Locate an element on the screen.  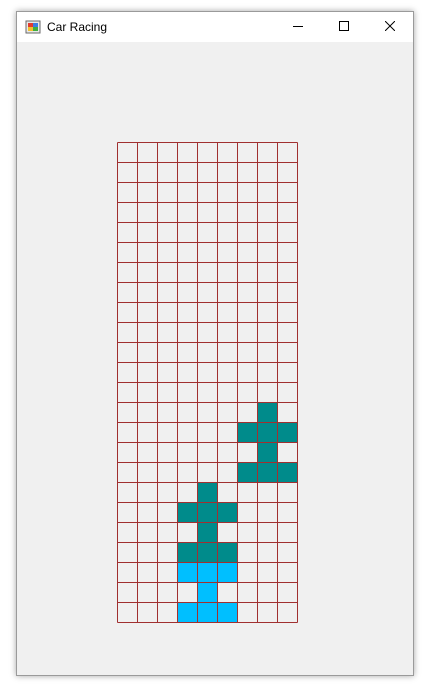
player-car is located at coordinates (207, 592).